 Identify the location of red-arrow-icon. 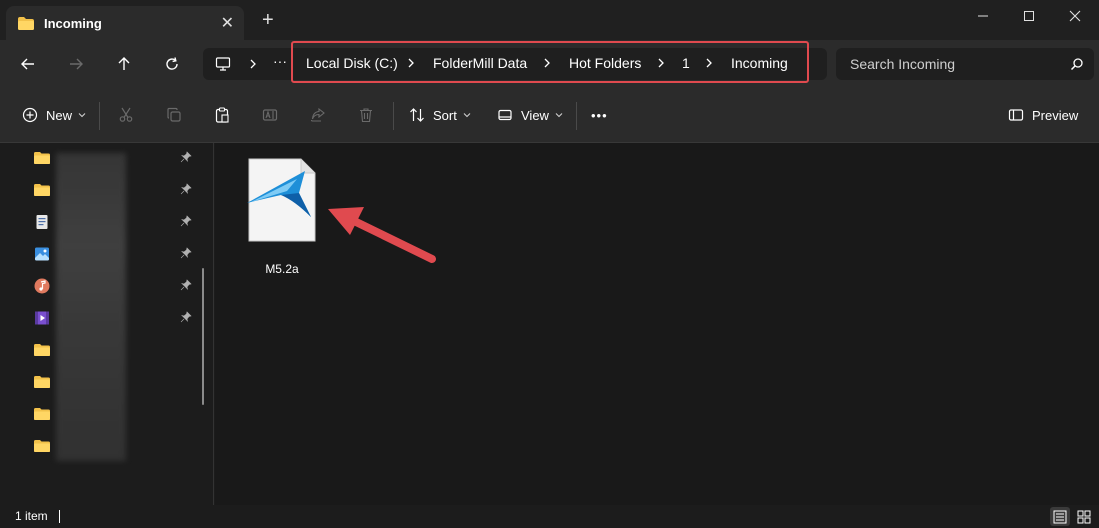
(382, 235).